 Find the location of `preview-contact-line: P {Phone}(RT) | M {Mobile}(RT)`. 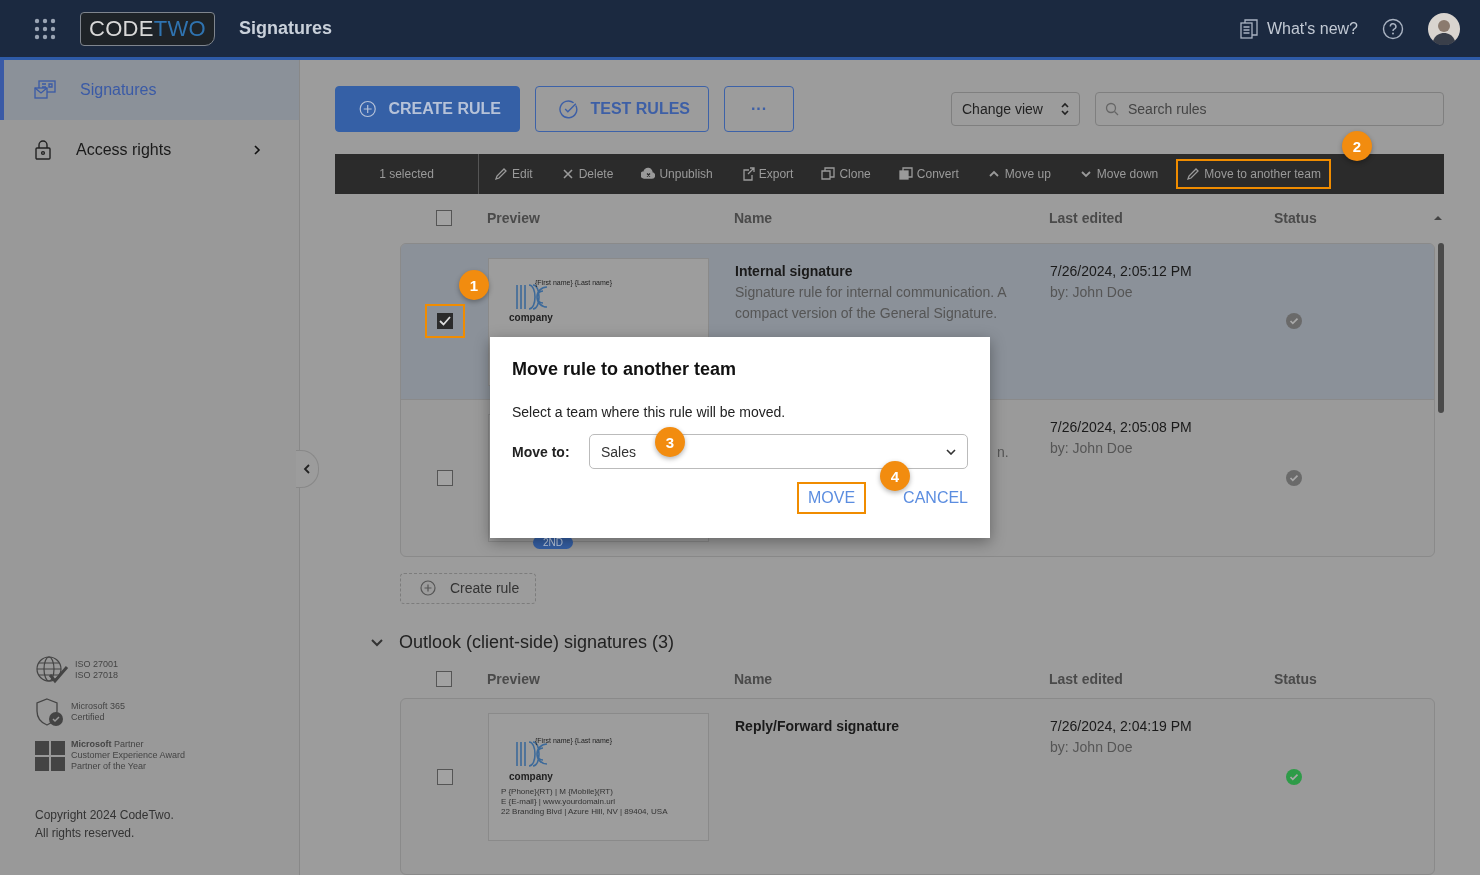

preview-contact-line: P {Phone}(RT) | M {Mobile}(RT) is located at coordinates (557, 792).